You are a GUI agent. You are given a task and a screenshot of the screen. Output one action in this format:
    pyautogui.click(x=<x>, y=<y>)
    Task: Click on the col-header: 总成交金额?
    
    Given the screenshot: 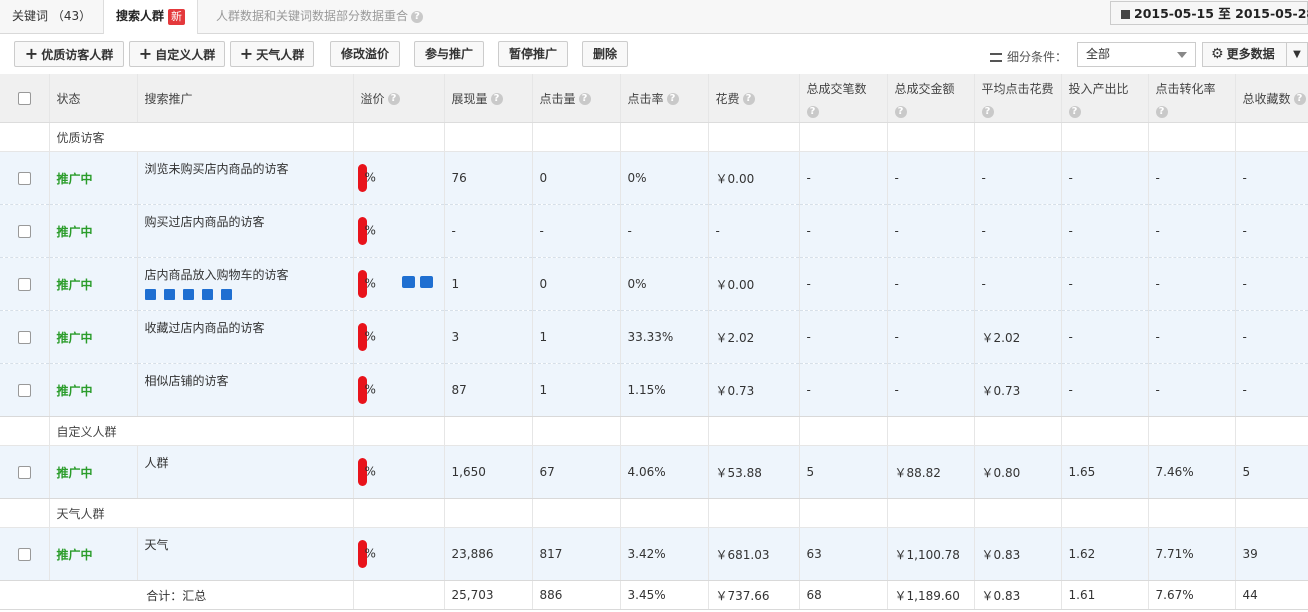 What is the action you would take?
    pyautogui.click(x=931, y=98)
    